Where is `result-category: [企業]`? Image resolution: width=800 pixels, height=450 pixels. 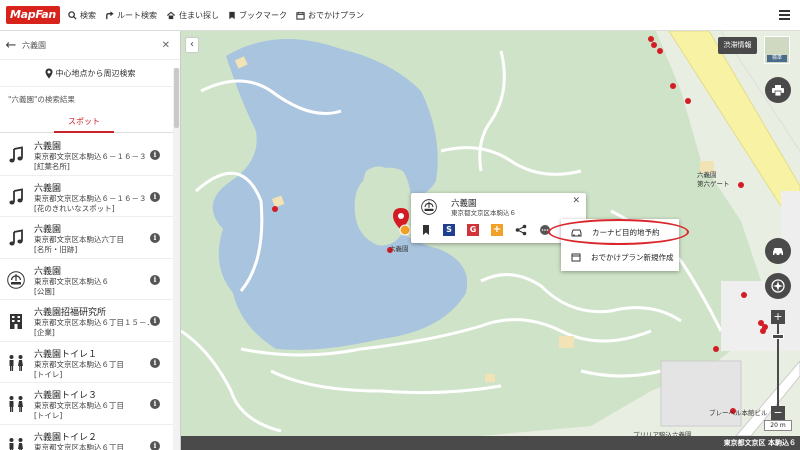 result-category: [企業] is located at coordinates (44, 332).